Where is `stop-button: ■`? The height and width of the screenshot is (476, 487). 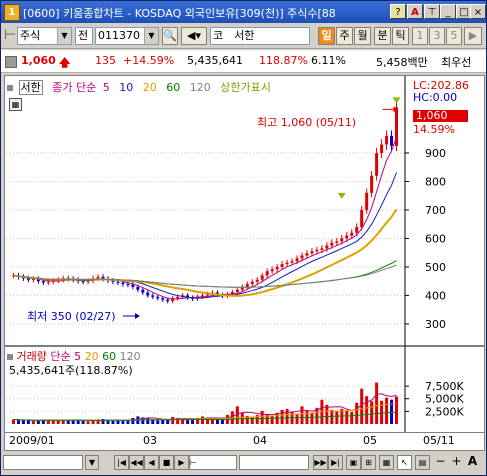
stop-button: ■ is located at coordinates (166, 462).